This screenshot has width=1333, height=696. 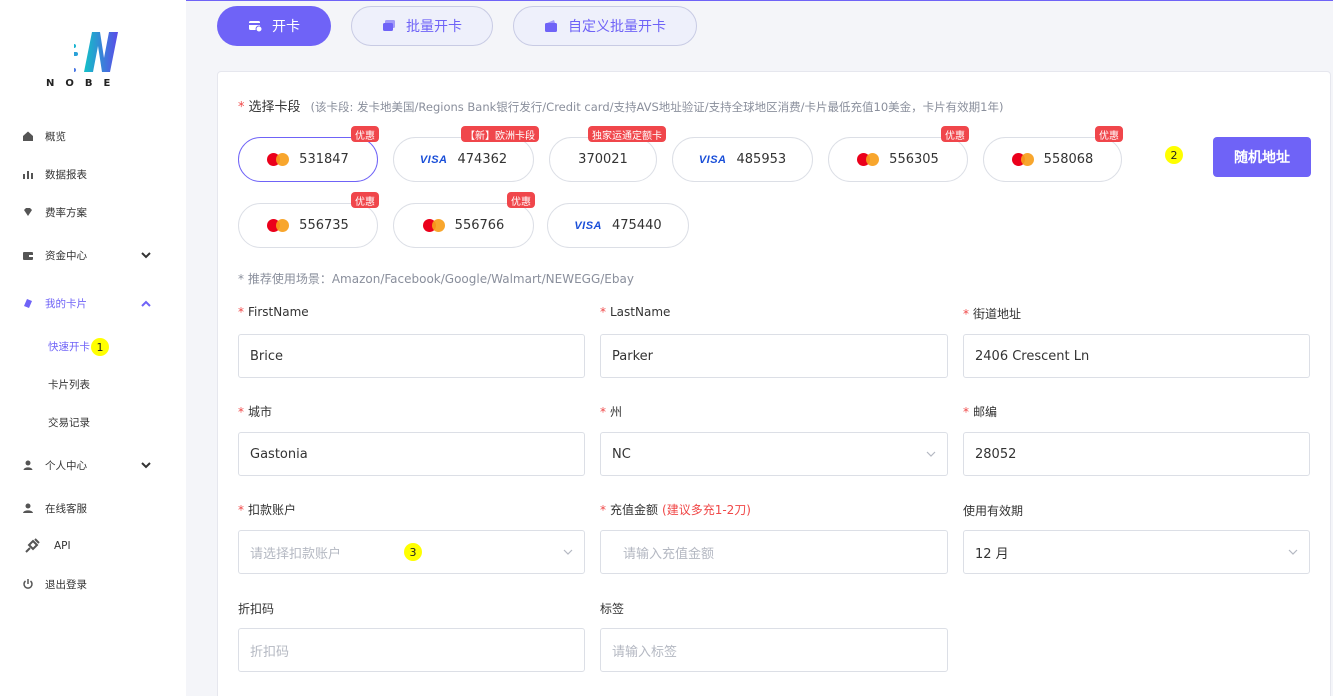 I want to click on card-plus-icon, so click(x=255, y=27).